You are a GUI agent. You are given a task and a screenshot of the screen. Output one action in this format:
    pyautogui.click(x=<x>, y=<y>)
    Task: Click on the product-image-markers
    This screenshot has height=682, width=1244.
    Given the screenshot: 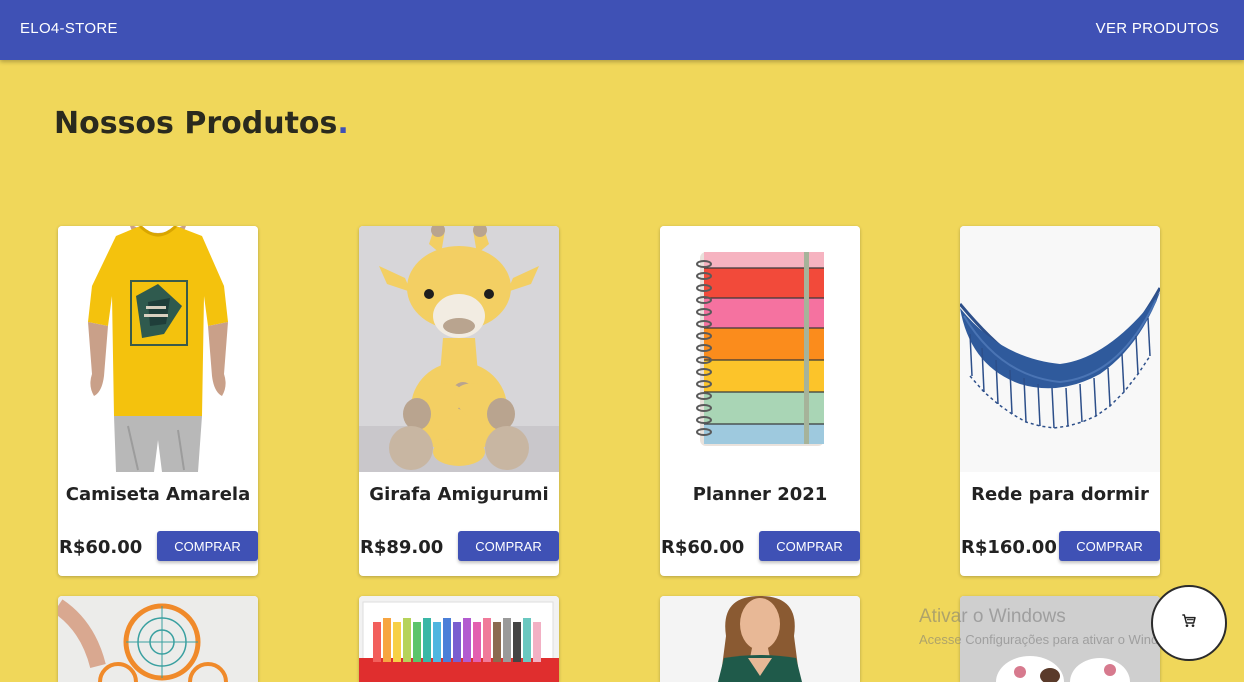 What is the action you would take?
    pyautogui.click(x=459, y=639)
    